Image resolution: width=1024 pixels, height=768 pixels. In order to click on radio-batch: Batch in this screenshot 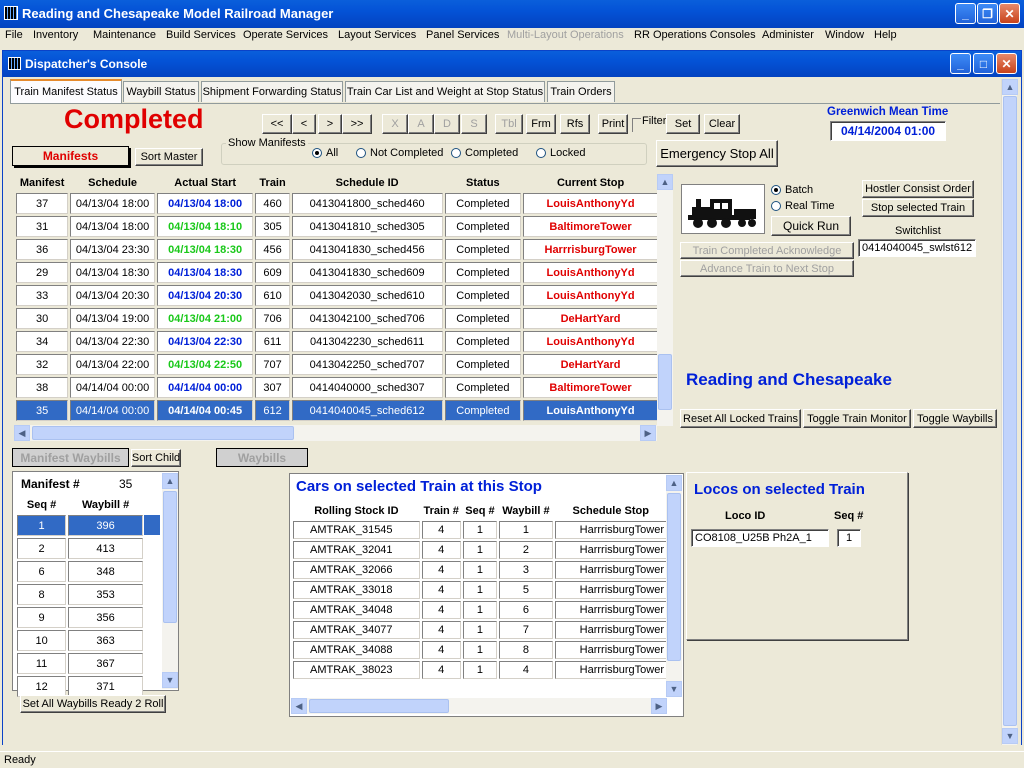, I will do `click(792, 190)`.